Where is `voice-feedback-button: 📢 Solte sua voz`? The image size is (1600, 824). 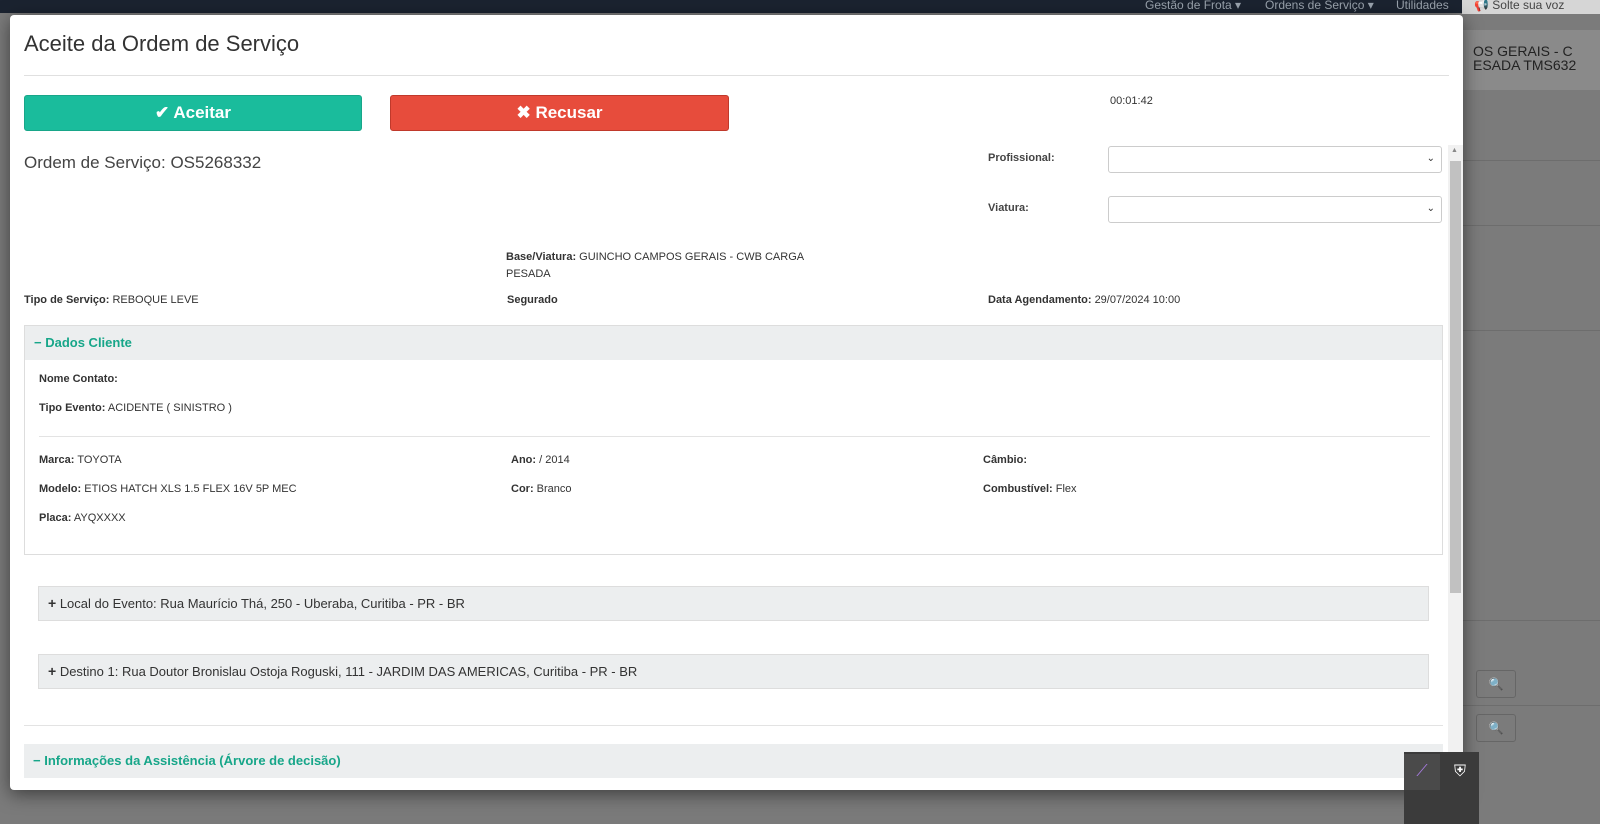
voice-feedback-button: 📢 Solte sua voz is located at coordinates (1531, 7).